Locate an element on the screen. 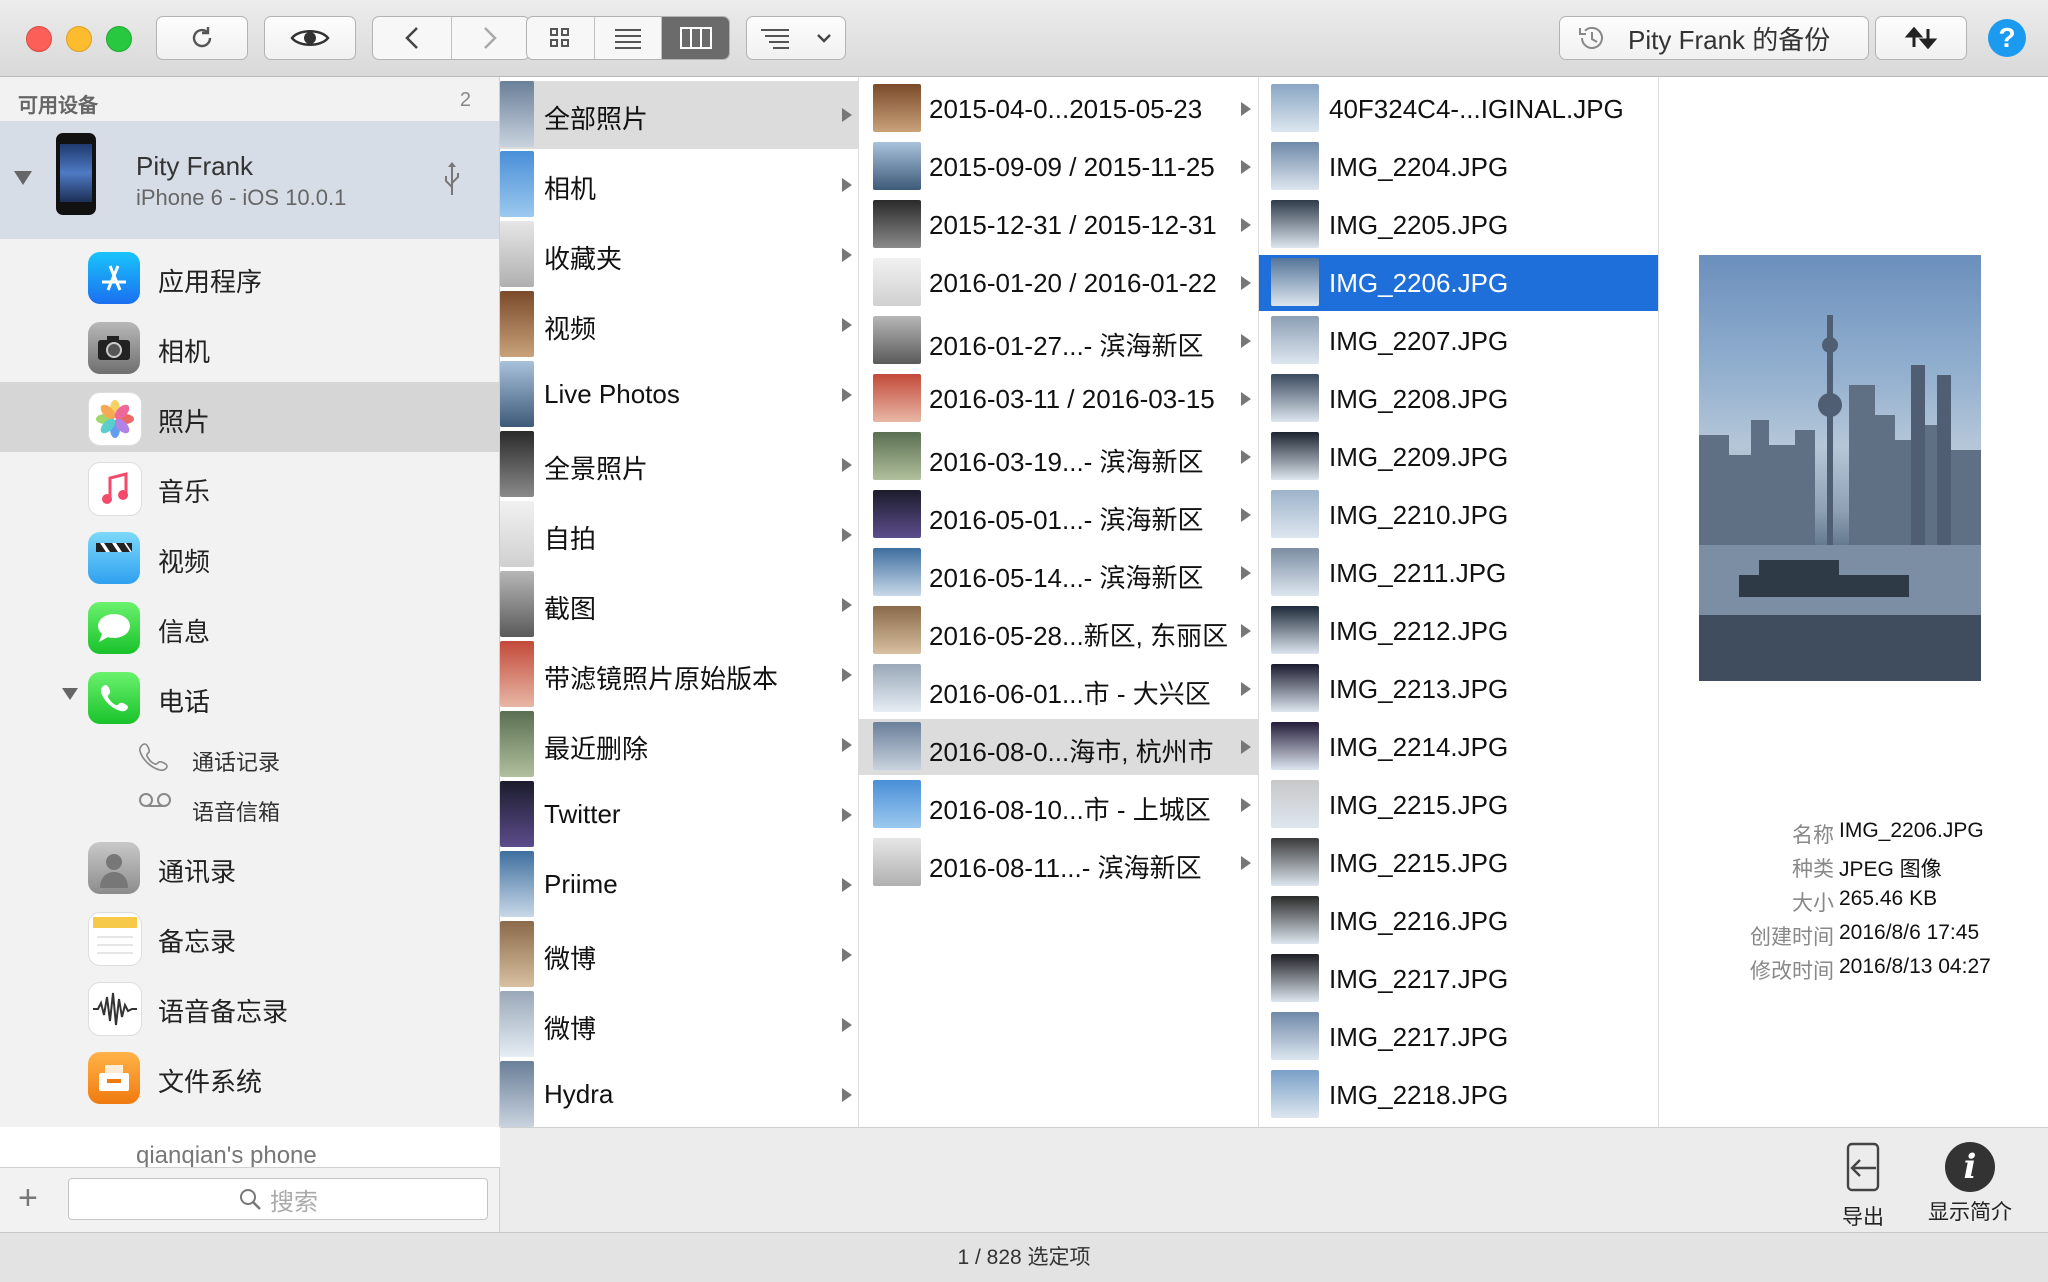 The height and width of the screenshot is (1282, 2048). file-row: IMG_2210.JPG is located at coordinates (1458, 515).